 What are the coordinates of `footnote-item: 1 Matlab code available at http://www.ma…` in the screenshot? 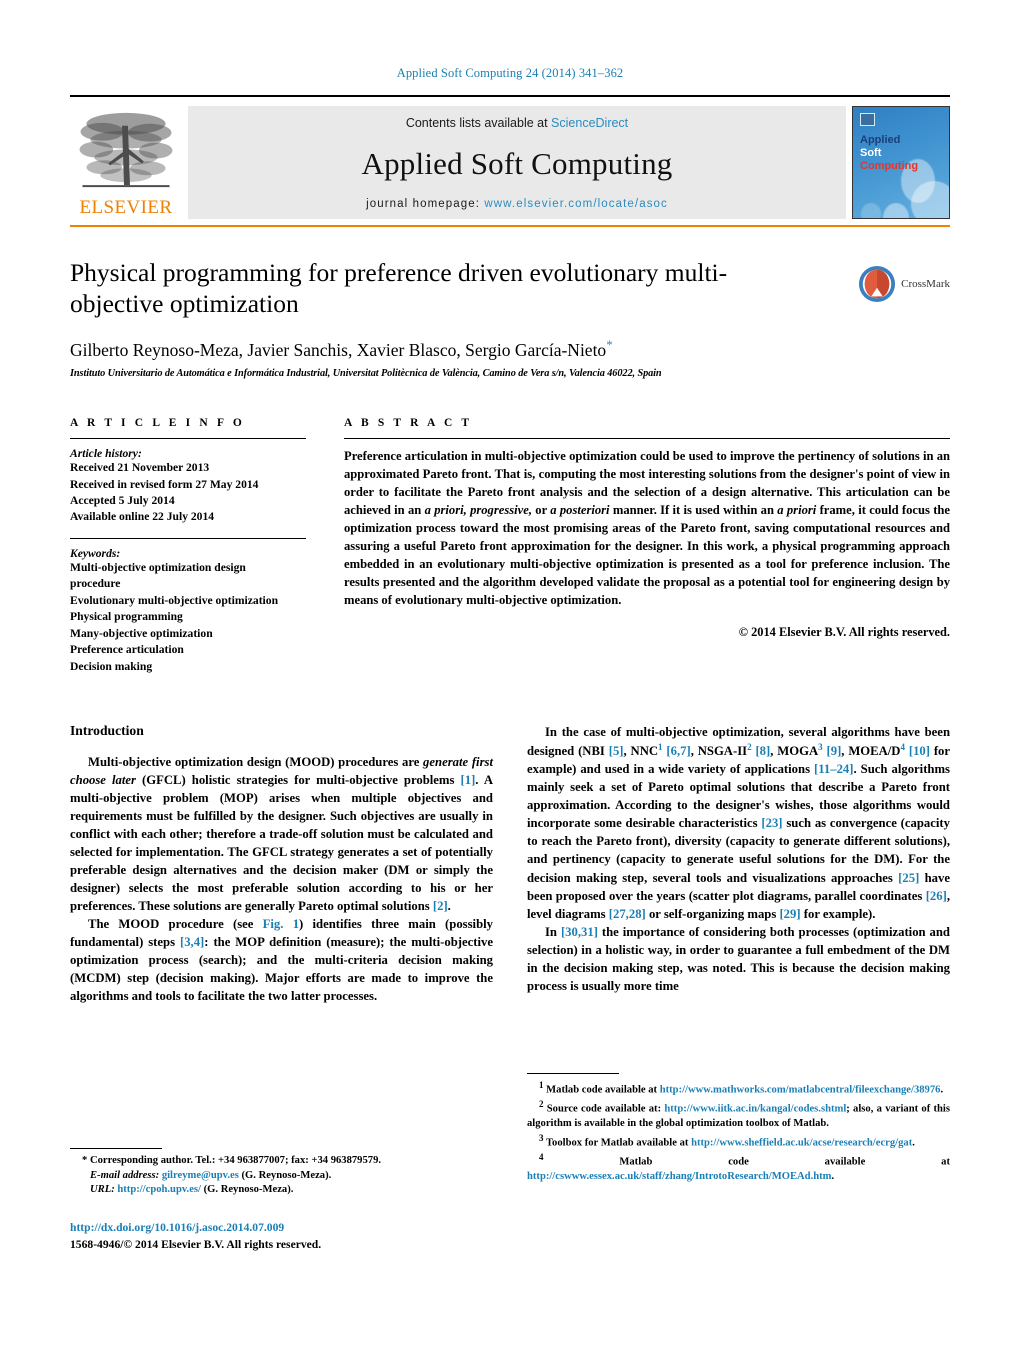 It's located at (738, 1088).